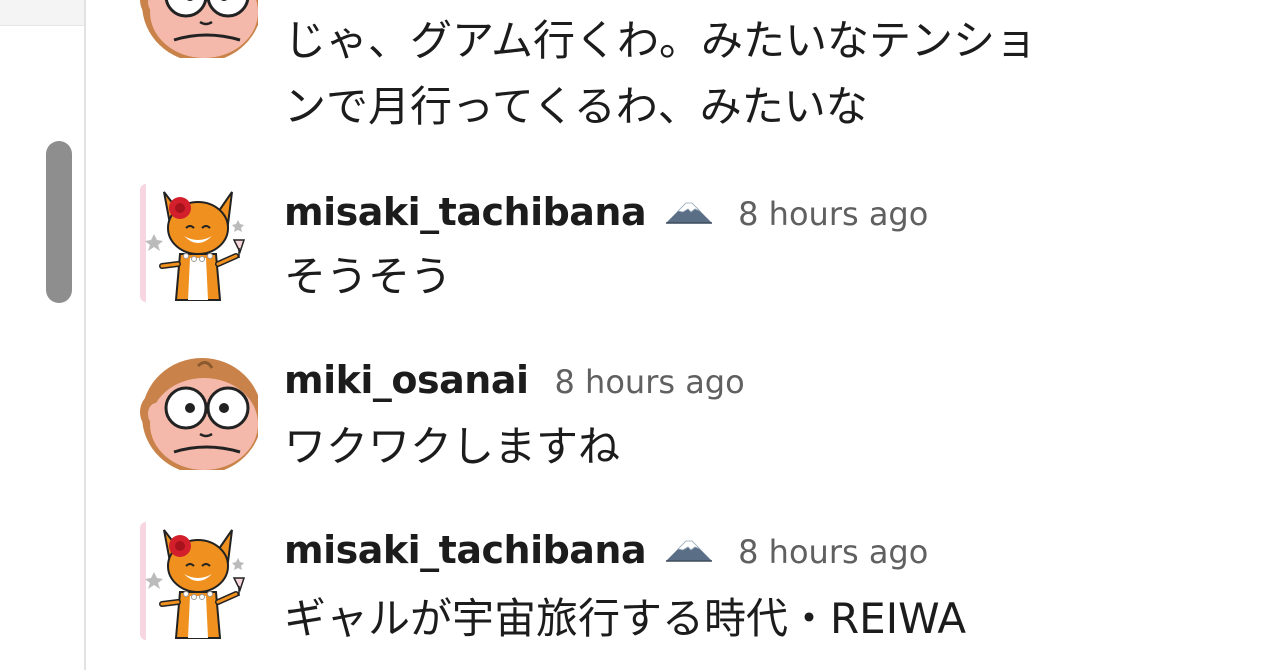  Describe the element at coordinates (43, 335) in the screenshot. I see `left-rail` at that location.